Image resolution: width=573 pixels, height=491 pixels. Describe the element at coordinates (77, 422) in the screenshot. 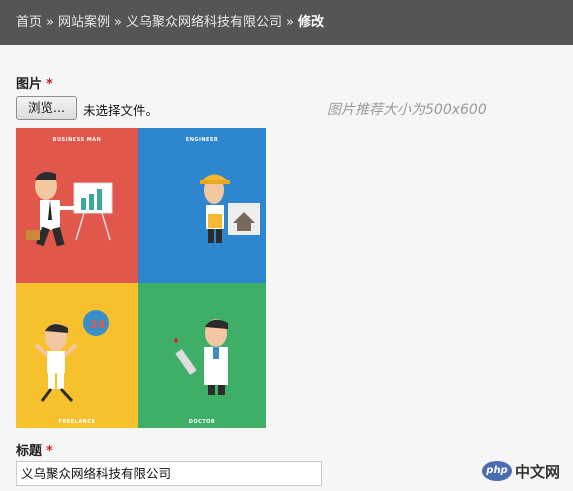

I see `panel-caption: FREELANCE` at that location.